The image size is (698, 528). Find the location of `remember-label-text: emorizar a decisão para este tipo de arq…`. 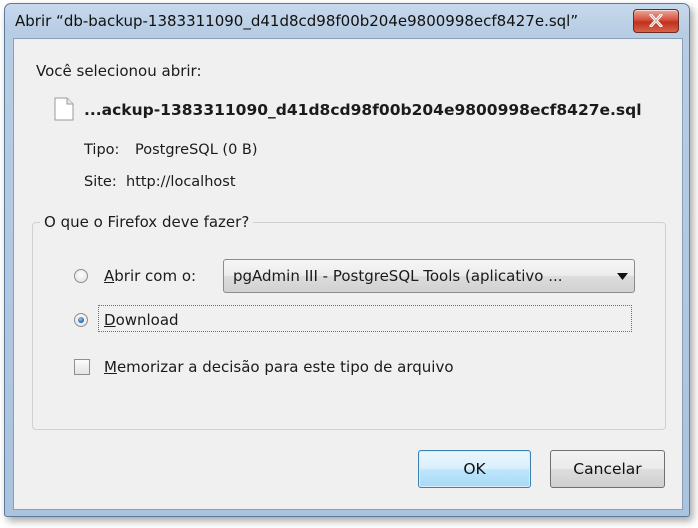

remember-label-text: emorizar a decisão para este tipo de arq… is located at coordinates (285, 367).